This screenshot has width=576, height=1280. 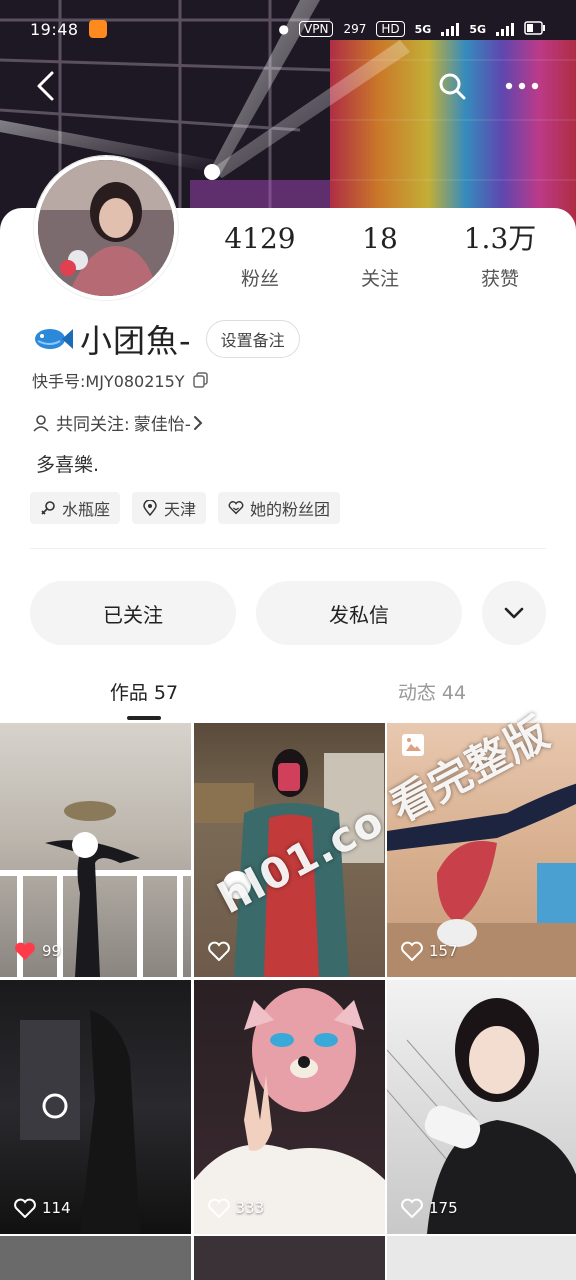 I want to click on work-thumbnail: 175, so click(x=481, y=1106).